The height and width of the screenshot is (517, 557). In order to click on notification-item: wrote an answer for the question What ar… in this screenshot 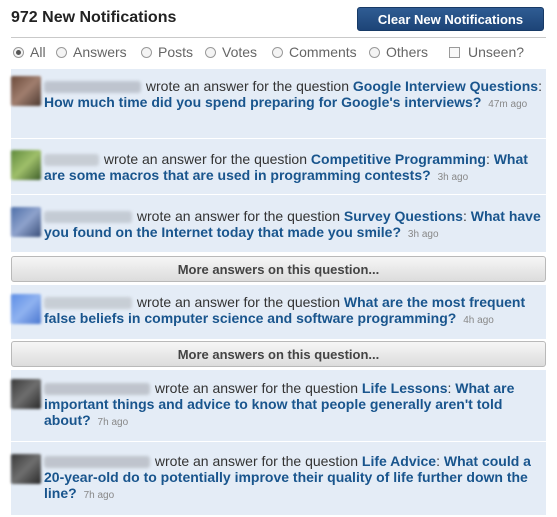, I will do `click(278, 312)`.